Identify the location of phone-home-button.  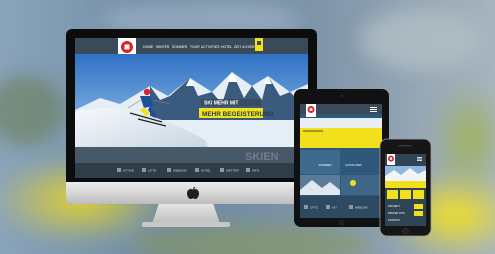
(405, 231).